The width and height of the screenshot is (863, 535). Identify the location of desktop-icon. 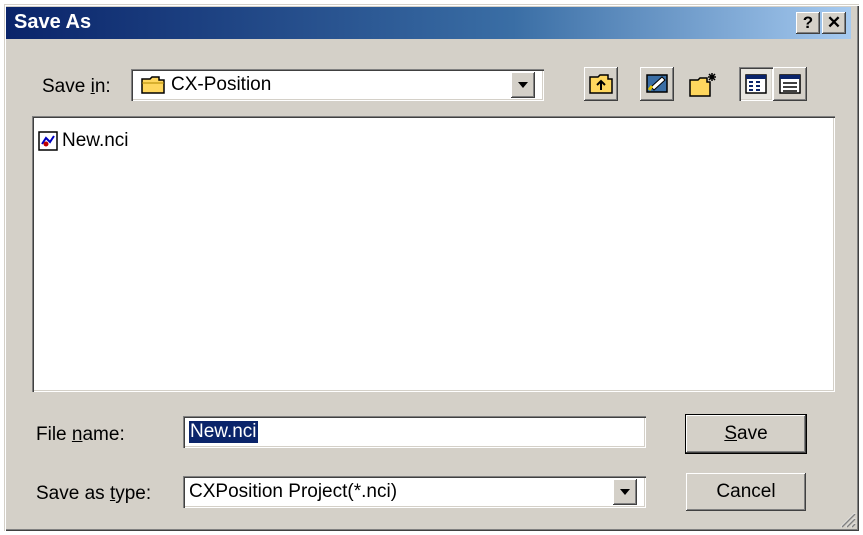
(657, 83).